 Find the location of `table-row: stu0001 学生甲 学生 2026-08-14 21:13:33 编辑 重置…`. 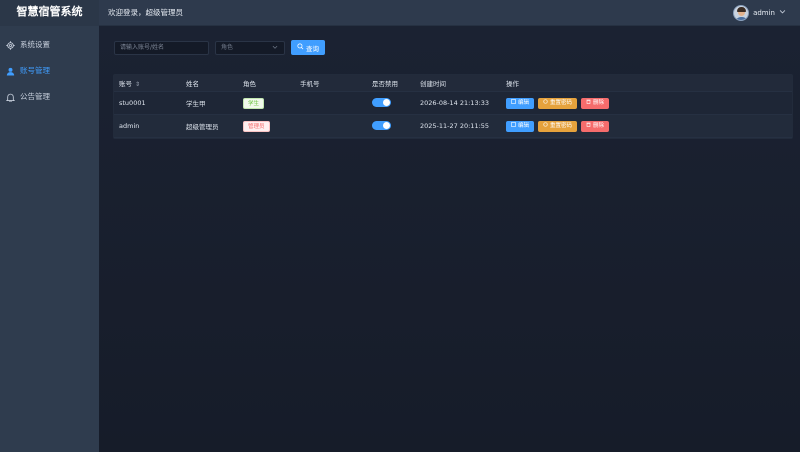

table-row: stu0001 学生甲 学生 2026-08-14 21:13:33 编辑 重置… is located at coordinates (453, 103).